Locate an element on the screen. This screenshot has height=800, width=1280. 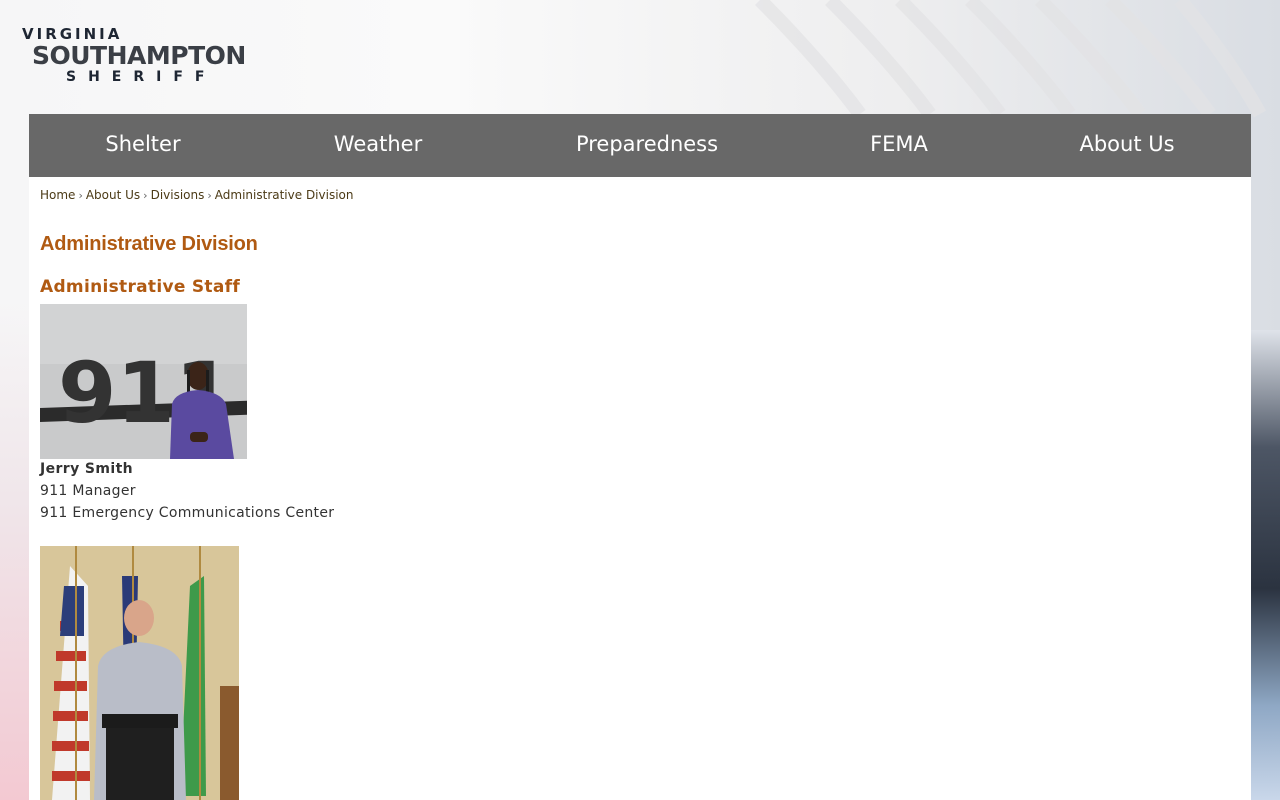
logo-sheriff-text: SHERIFF is located at coordinates (141, 77).